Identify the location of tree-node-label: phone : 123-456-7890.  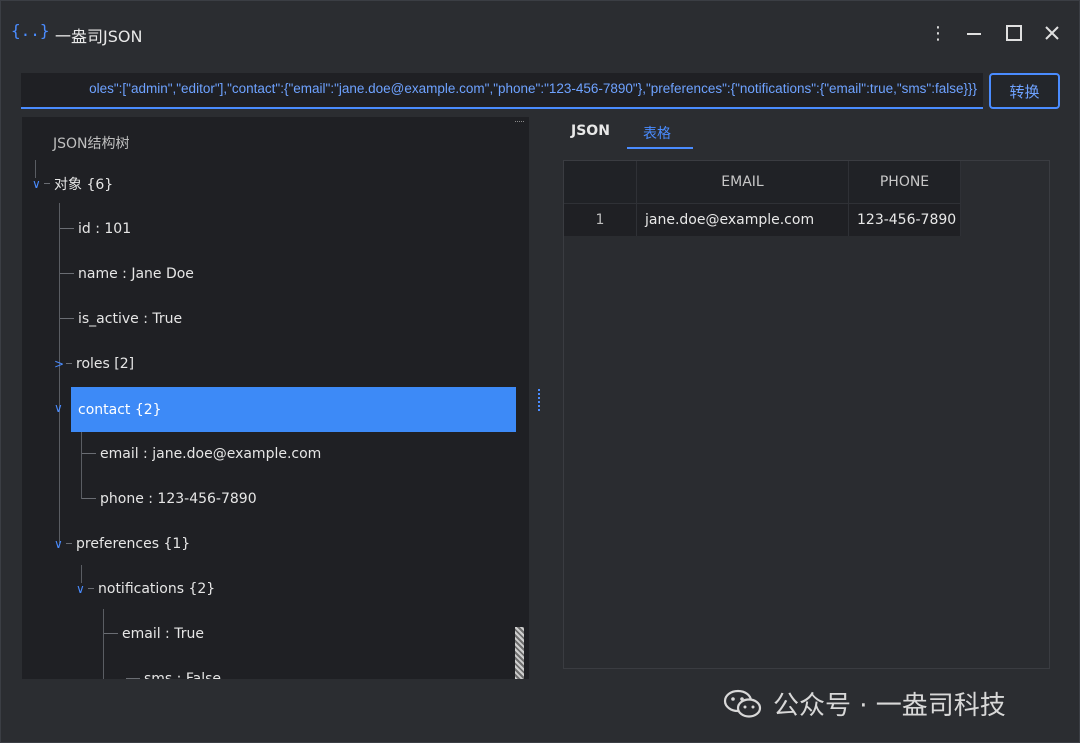
(178, 498).